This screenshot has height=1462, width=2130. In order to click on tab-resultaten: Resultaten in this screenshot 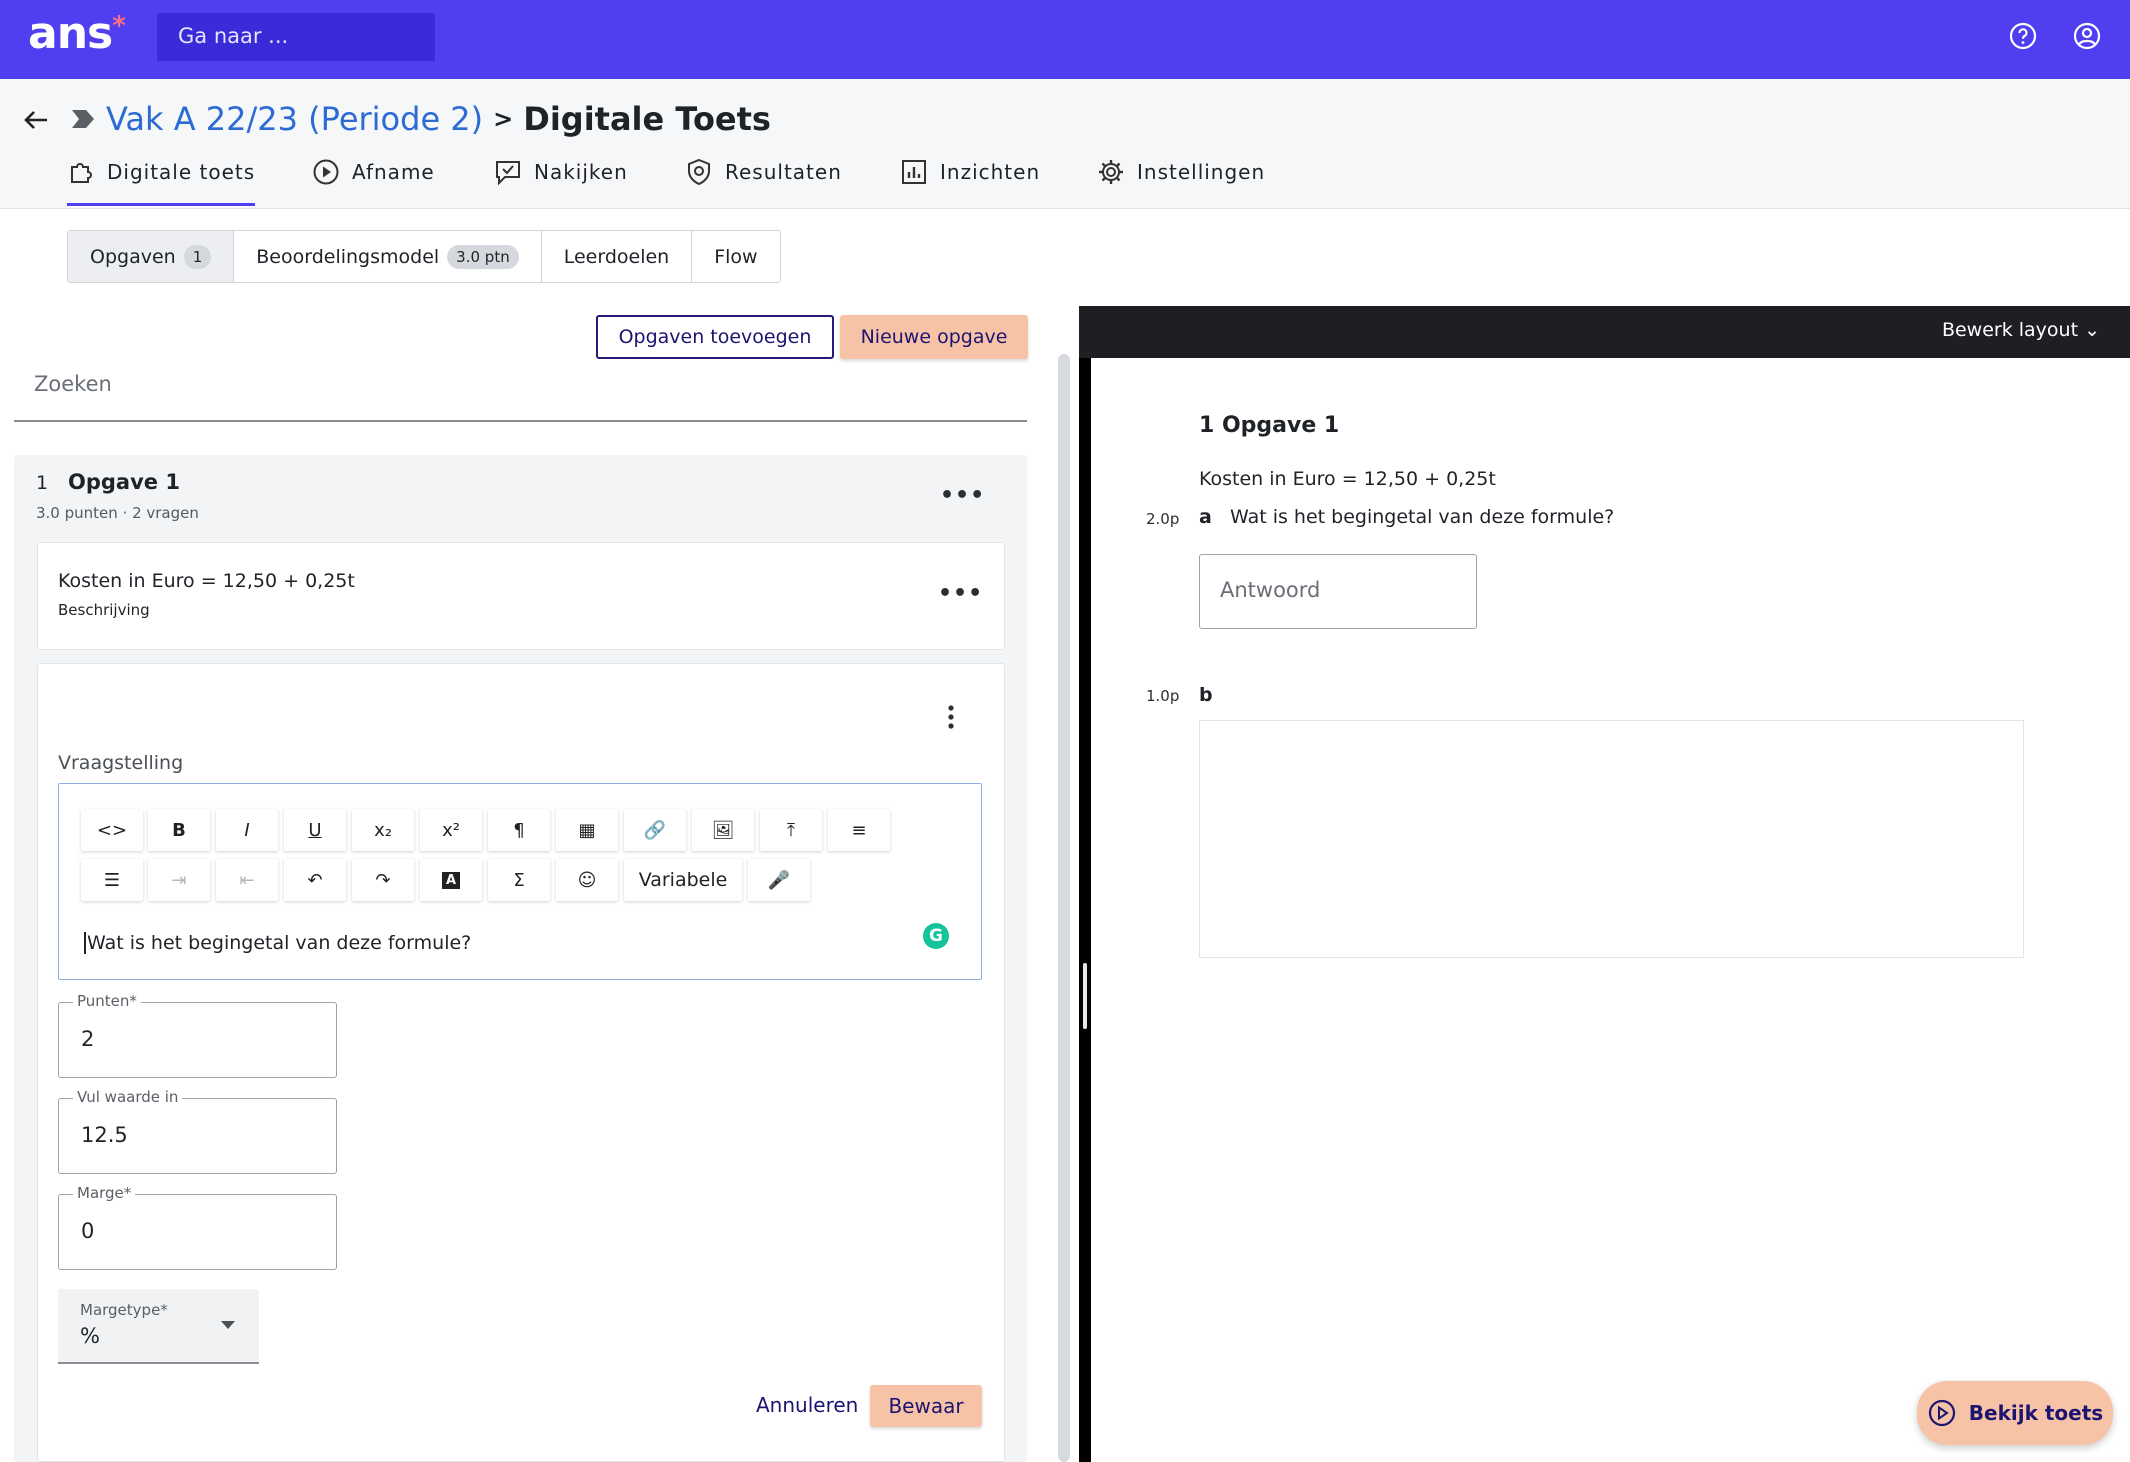, I will do `click(763, 182)`.